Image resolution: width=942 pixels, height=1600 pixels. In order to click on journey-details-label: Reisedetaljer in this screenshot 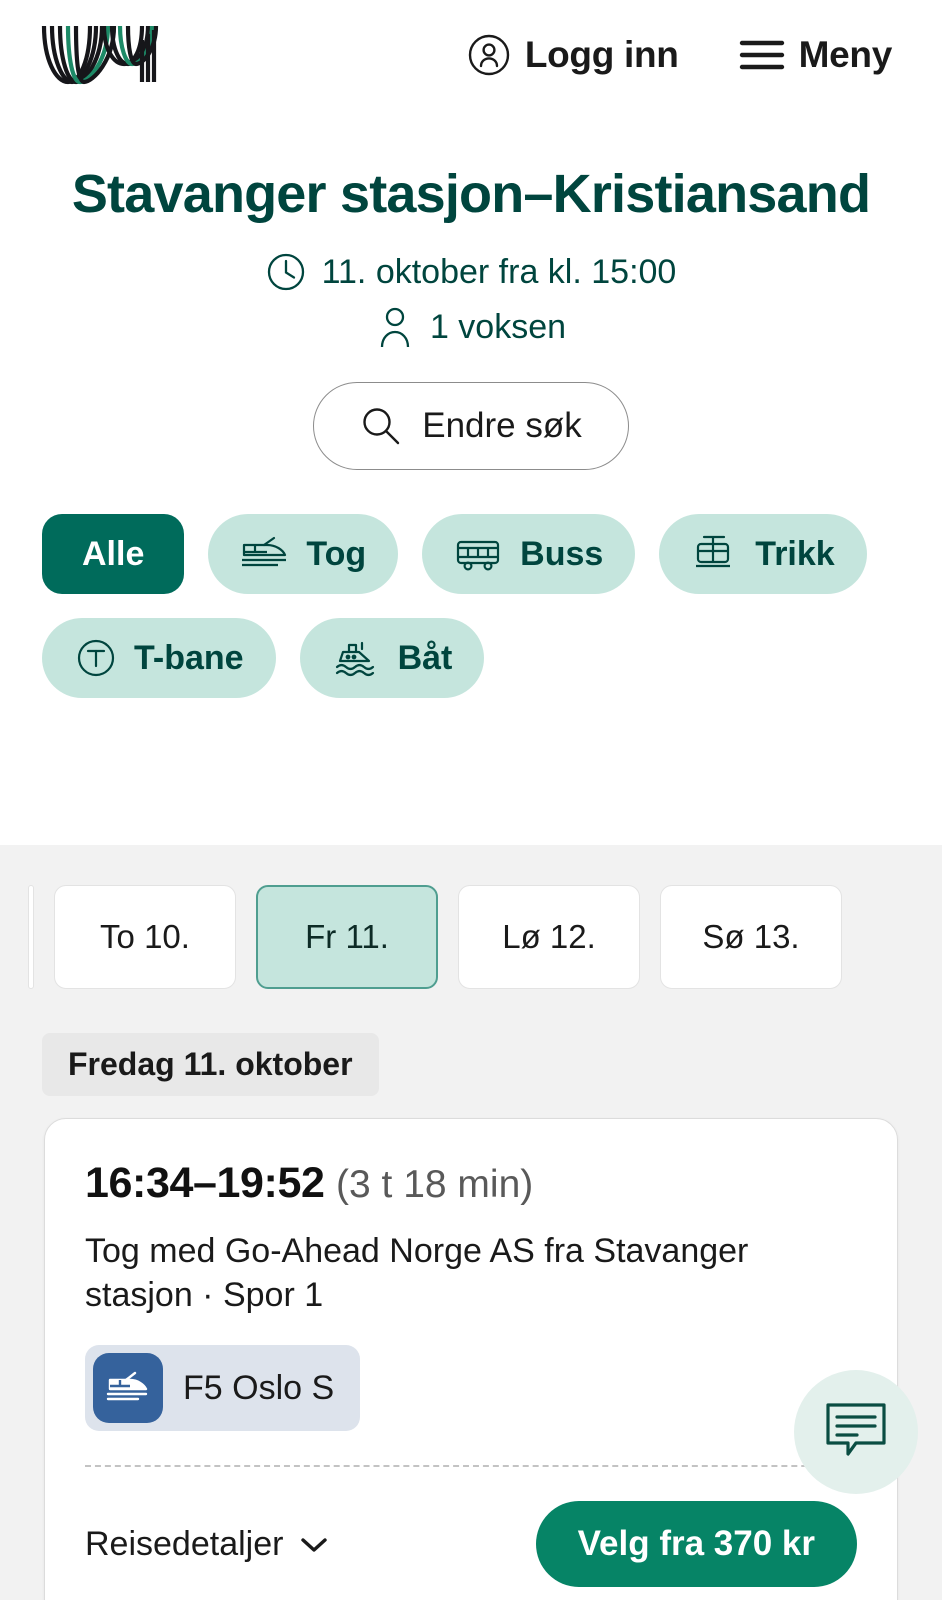, I will do `click(184, 1543)`.